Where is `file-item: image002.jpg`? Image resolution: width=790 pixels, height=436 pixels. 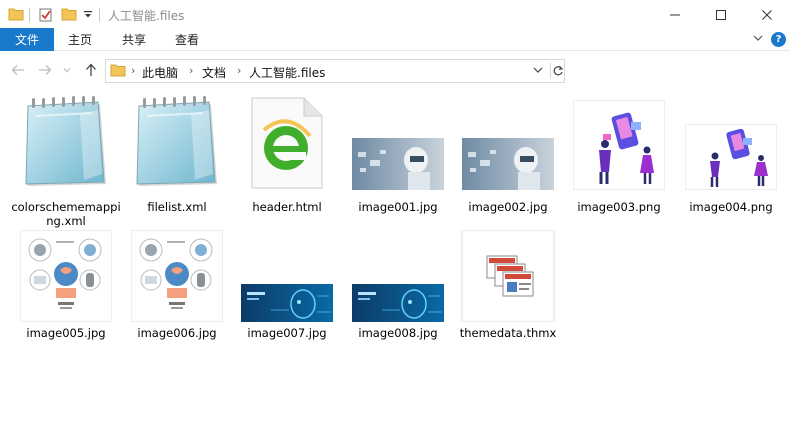 file-item: image002.jpg is located at coordinates (508, 161).